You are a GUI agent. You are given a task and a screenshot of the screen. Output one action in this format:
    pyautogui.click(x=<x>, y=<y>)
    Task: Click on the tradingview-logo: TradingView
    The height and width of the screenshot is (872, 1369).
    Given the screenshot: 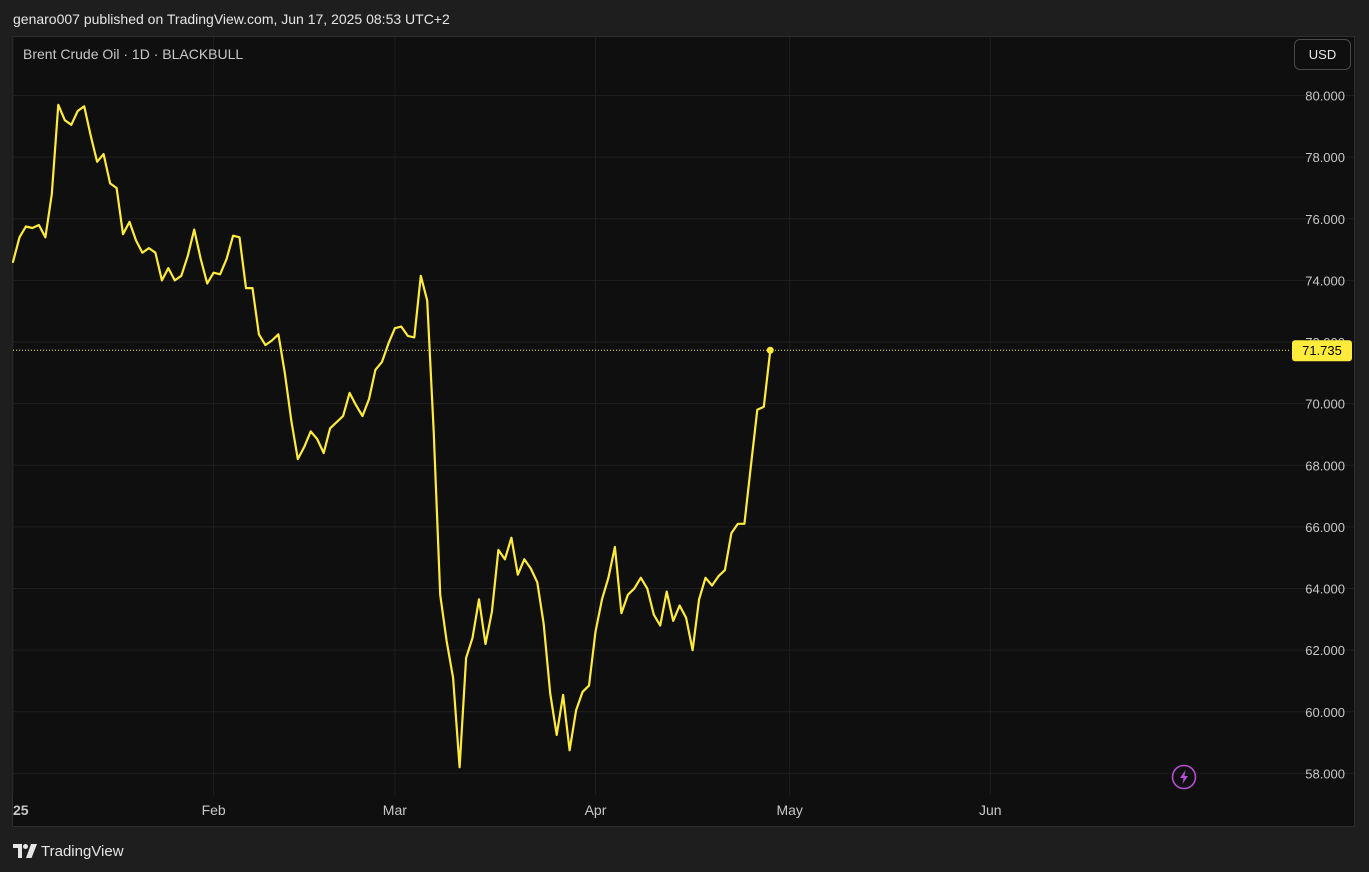 What is the action you would take?
    pyautogui.click(x=68, y=851)
    